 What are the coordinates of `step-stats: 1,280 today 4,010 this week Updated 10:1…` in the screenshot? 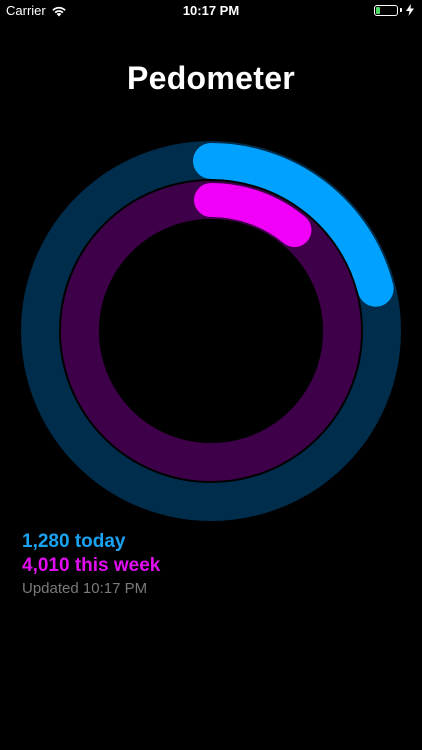 It's located at (91, 565).